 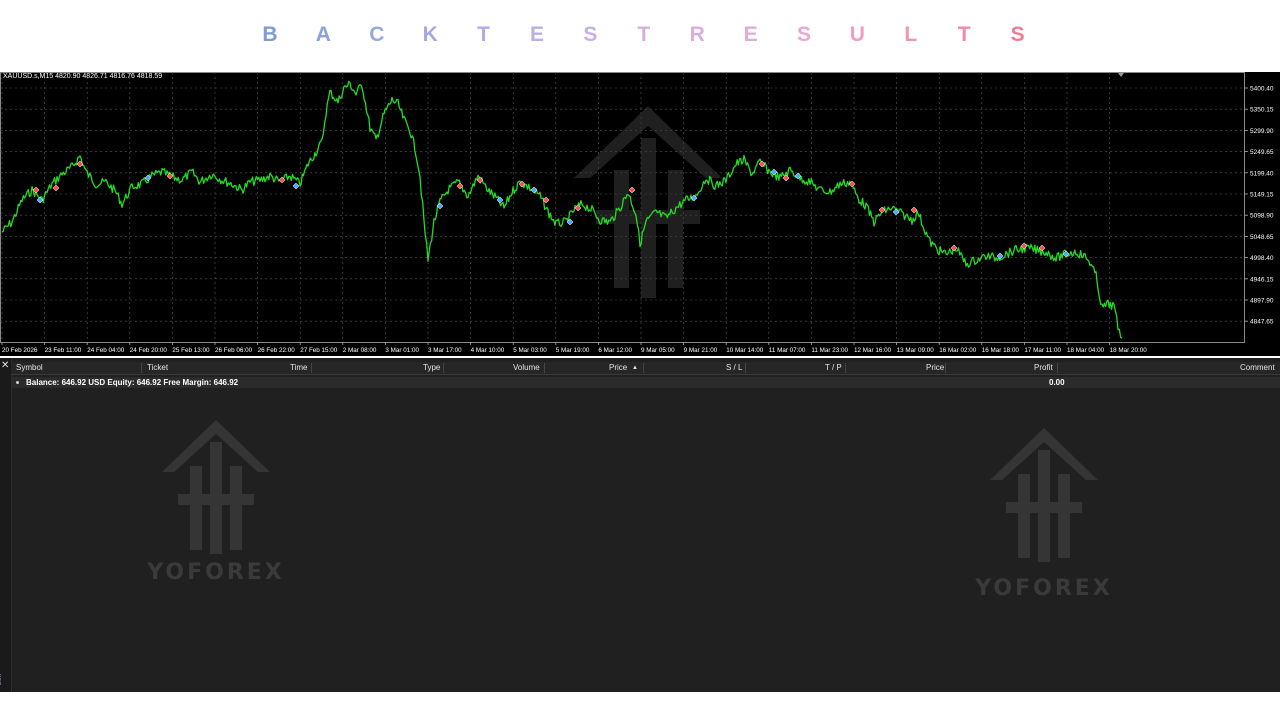 What do you see at coordinates (701, 350) in the screenshot?
I see `time-label: 9 Mar 21:00` at bounding box center [701, 350].